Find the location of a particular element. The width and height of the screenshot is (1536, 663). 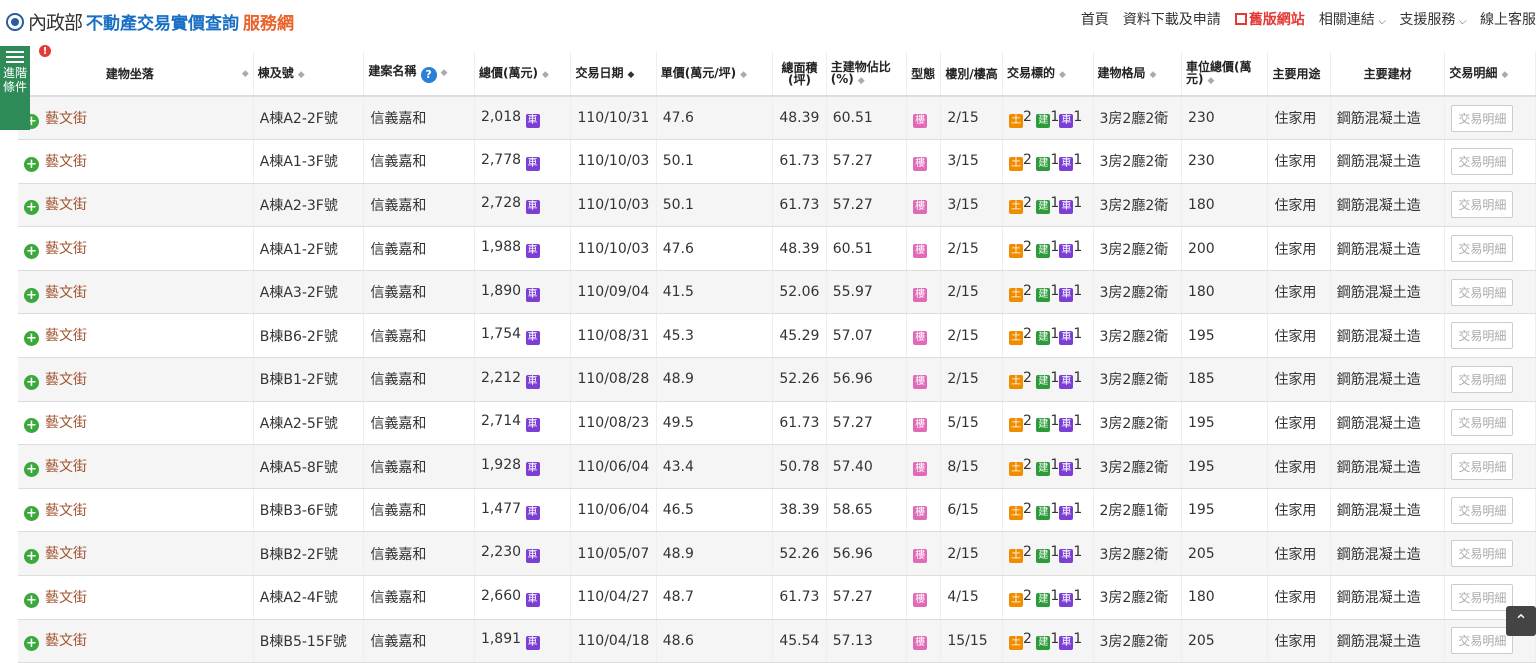

cell-total-price: 1,928 車 is located at coordinates (523, 466).